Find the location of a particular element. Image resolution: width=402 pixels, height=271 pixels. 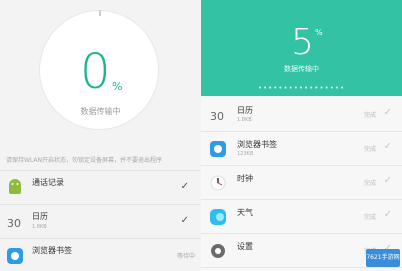

item-status: 等待中 is located at coordinates (185, 256).